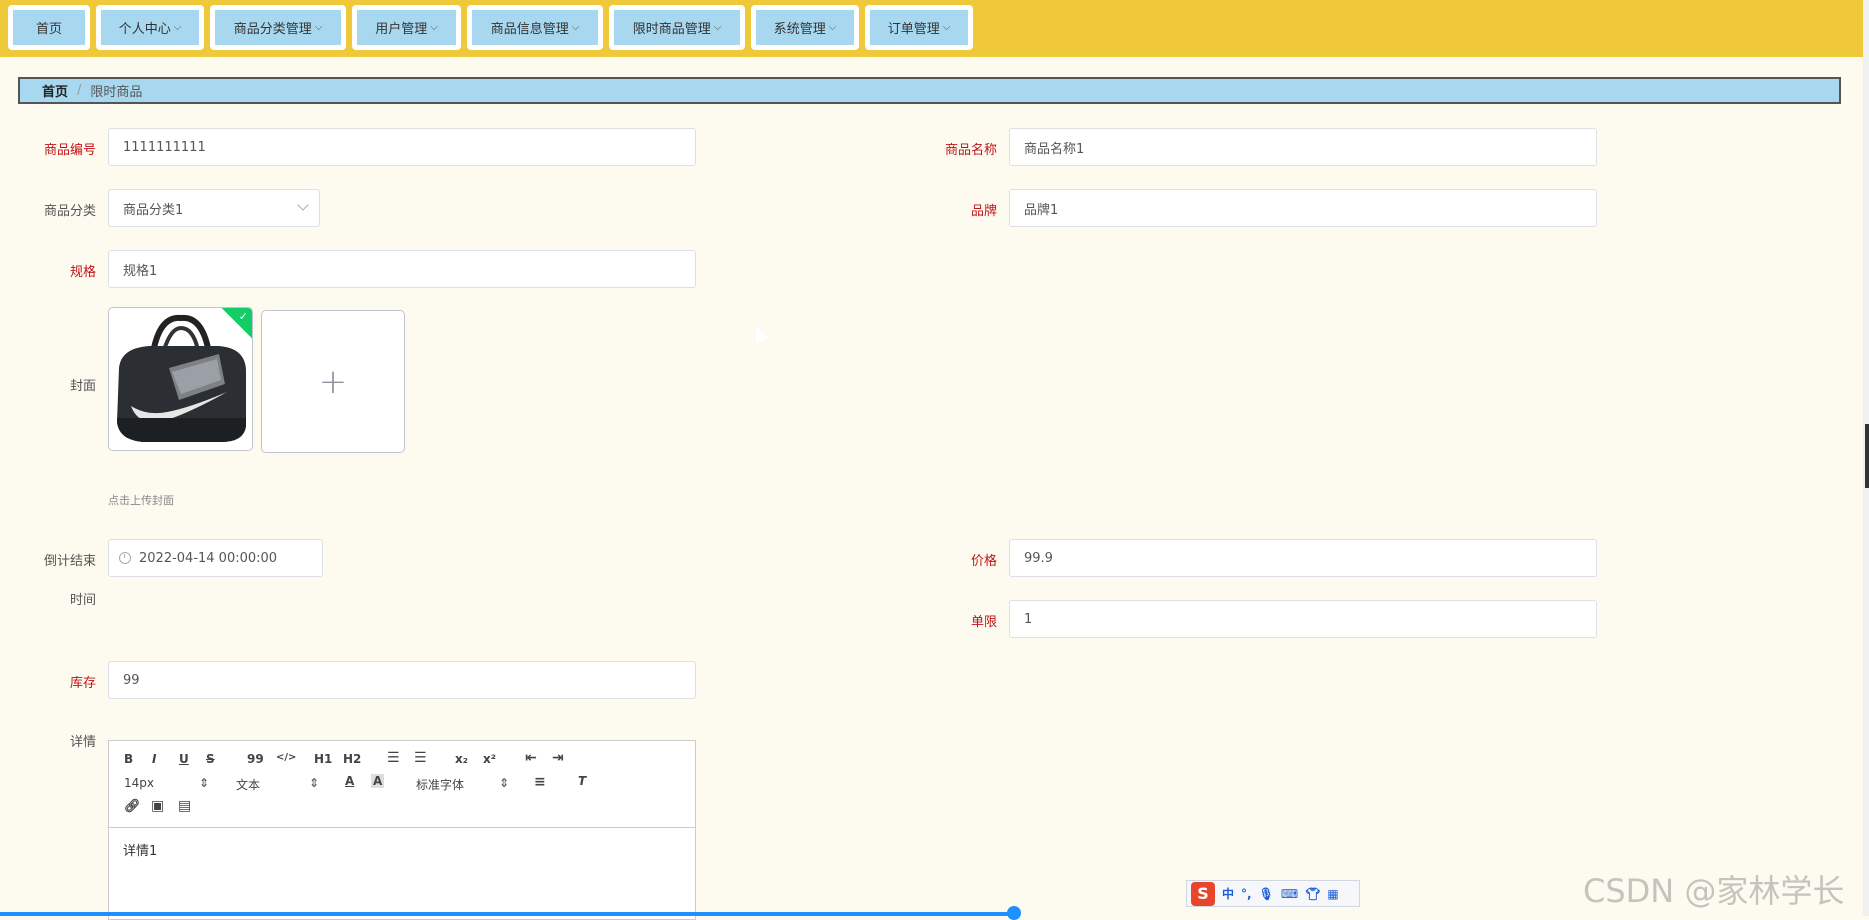  Describe the element at coordinates (323, 759) in the screenshot. I see `h1-button: H1` at that location.